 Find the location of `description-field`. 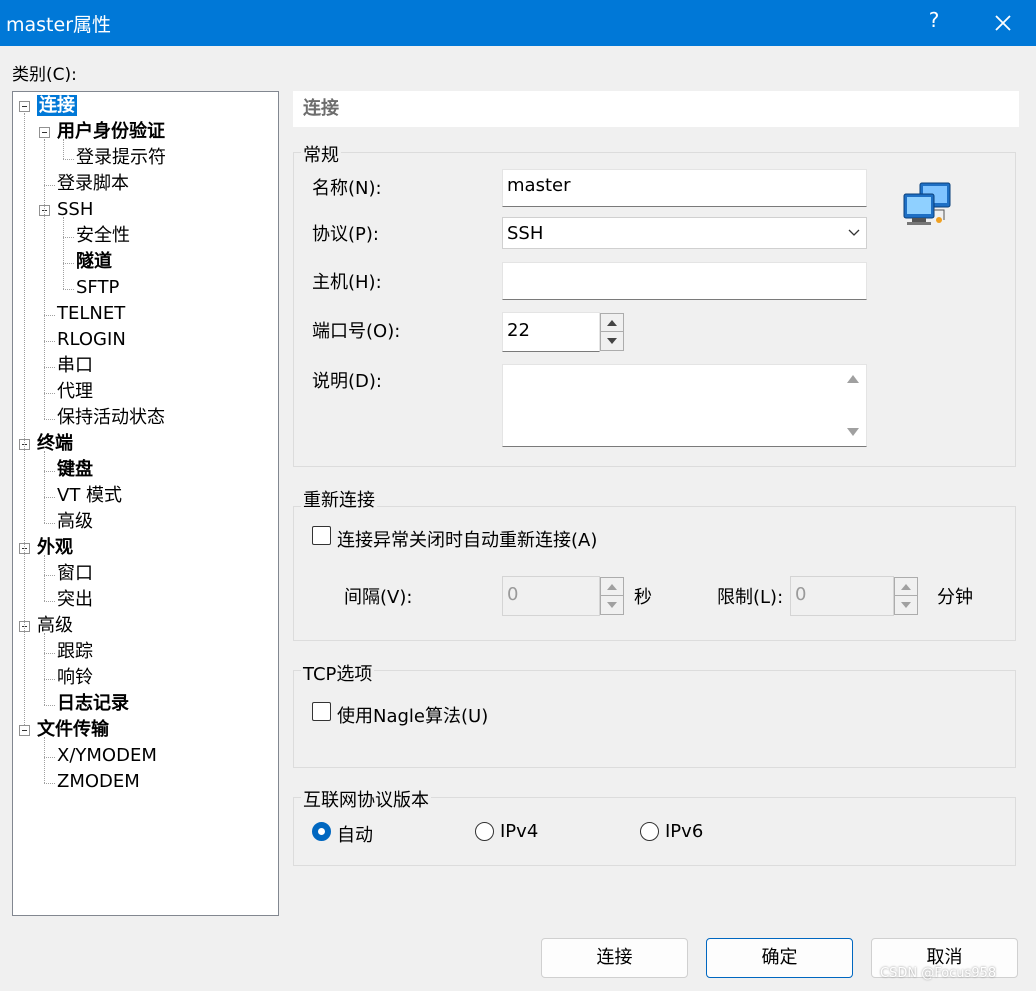

description-field is located at coordinates (684, 405).